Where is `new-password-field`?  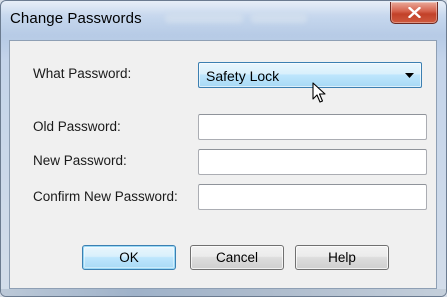 new-password-field is located at coordinates (312, 162).